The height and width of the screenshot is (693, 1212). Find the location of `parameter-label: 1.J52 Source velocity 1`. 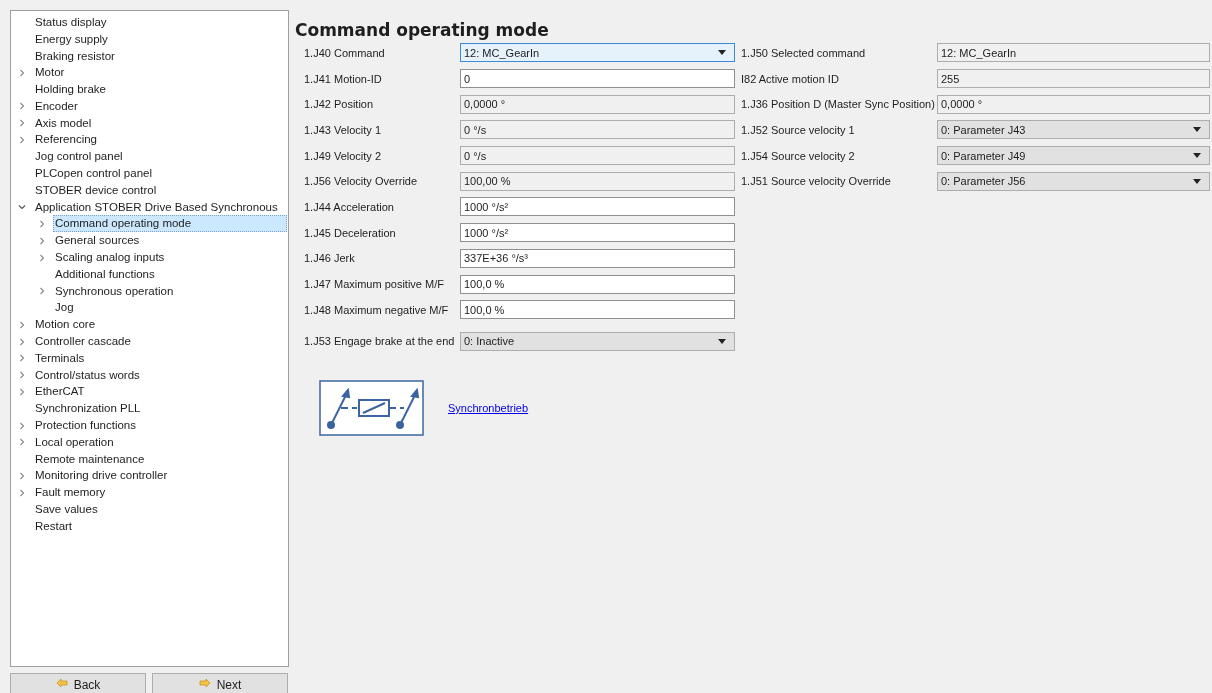

parameter-label: 1.J52 Source velocity 1 is located at coordinates (798, 129).